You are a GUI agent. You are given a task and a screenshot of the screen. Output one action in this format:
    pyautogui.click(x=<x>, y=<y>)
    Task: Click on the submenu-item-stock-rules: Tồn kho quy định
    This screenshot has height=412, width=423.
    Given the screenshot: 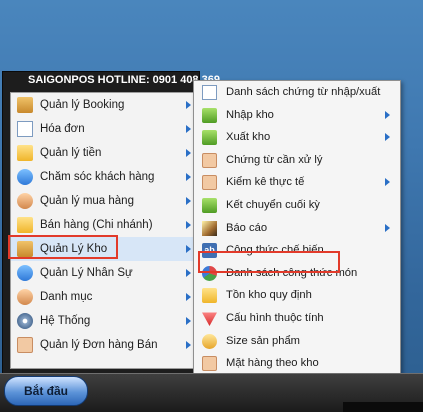 What is the action you would take?
    pyautogui.click(x=297, y=295)
    